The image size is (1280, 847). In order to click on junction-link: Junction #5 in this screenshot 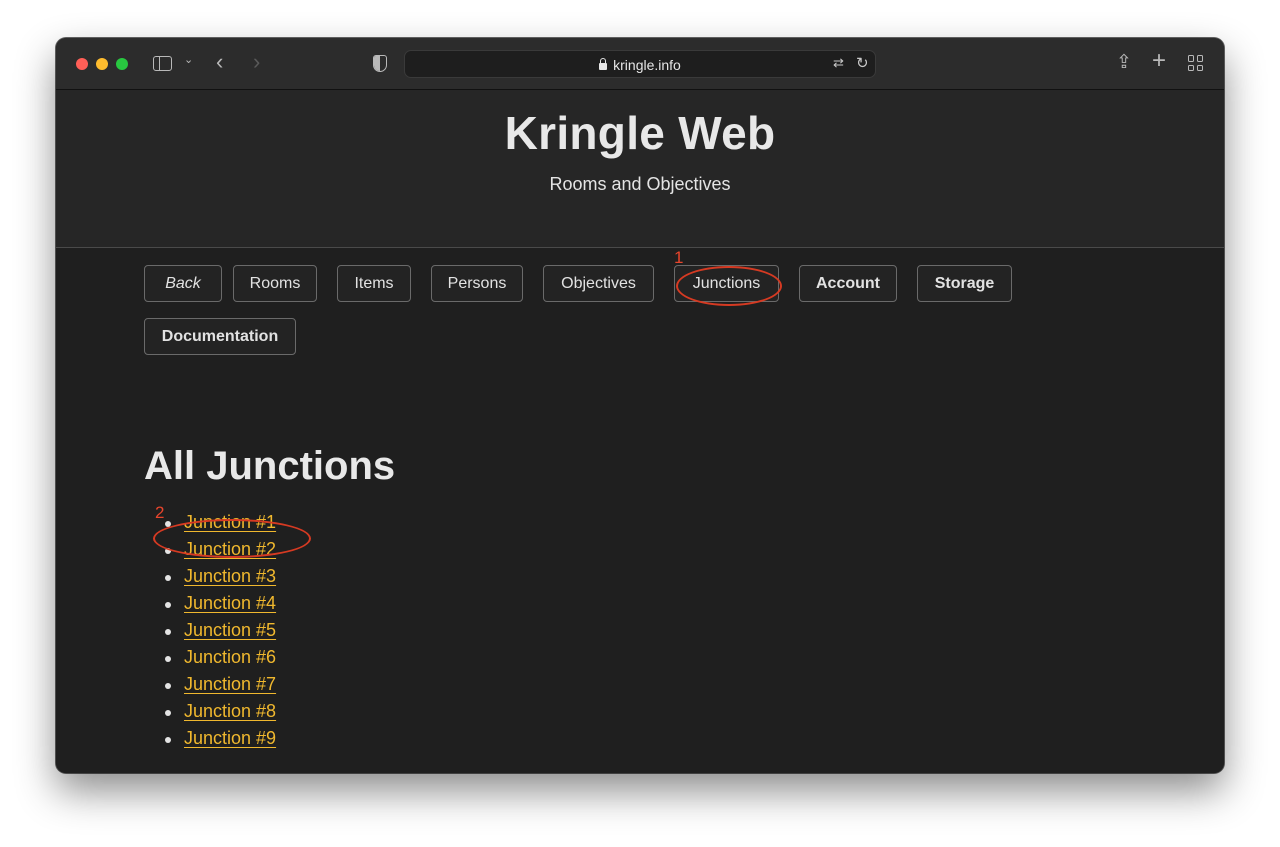, I will do `click(230, 630)`.